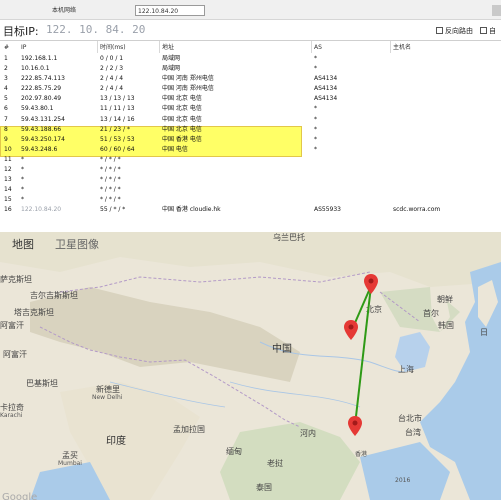 The height and width of the screenshot is (500, 501). What do you see at coordinates (117, 119) in the screenshot?
I see `cell-time: 13 / 14 / 16` at bounding box center [117, 119].